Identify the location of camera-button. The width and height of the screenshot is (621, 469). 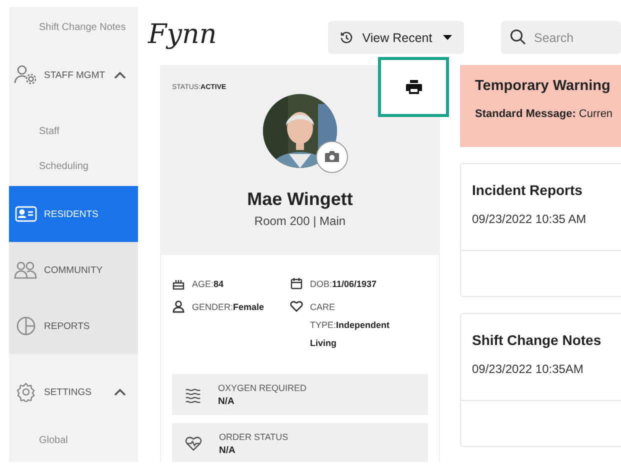
(332, 157).